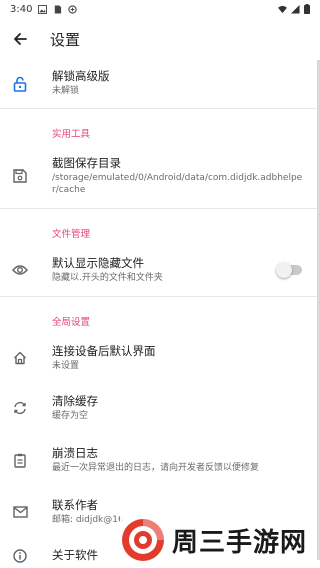  Describe the element at coordinates (20, 408) in the screenshot. I see `refresh-icon` at that location.